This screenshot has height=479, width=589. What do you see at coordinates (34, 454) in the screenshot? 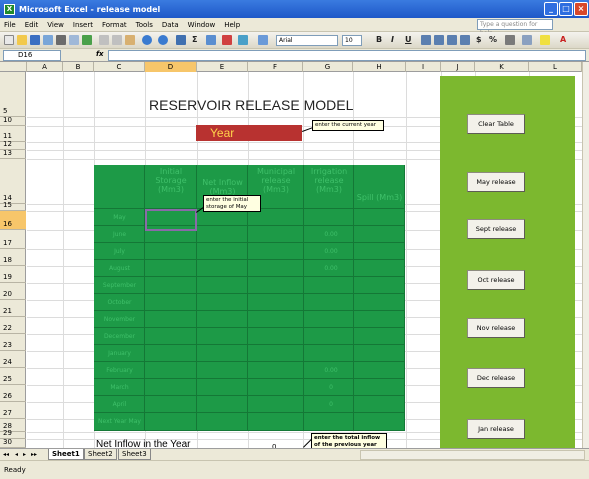
I see `last-sheet-icon: ▸▸` at bounding box center [34, 454].